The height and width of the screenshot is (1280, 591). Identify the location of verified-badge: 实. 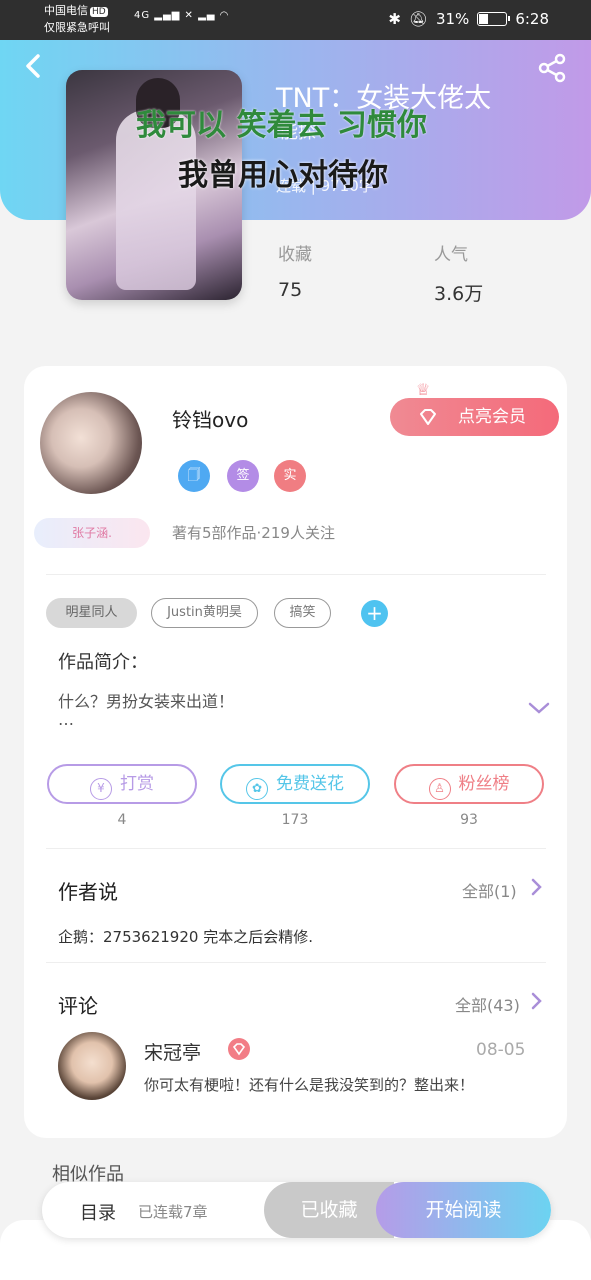
(290, 476).